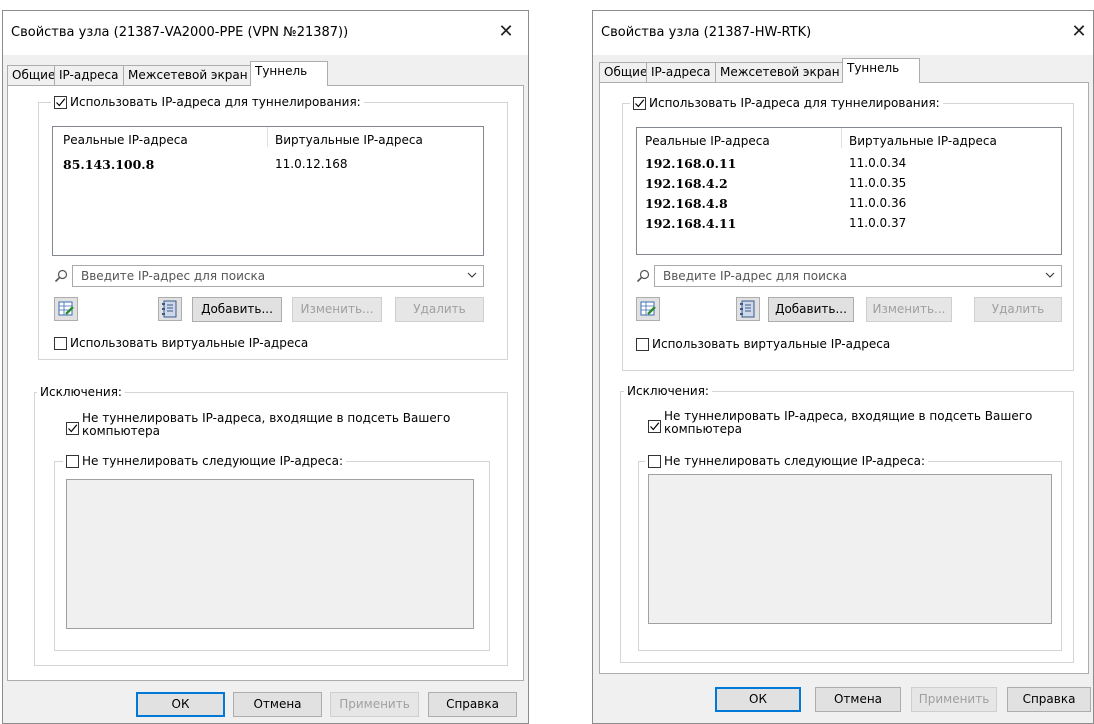 This screenshot has height=724, width=1094. What do you see at coordinates (877, 203) in the screenshot?
I see `row-virtual-ip: 11.0.0.36` at bounding box center [877, 203].